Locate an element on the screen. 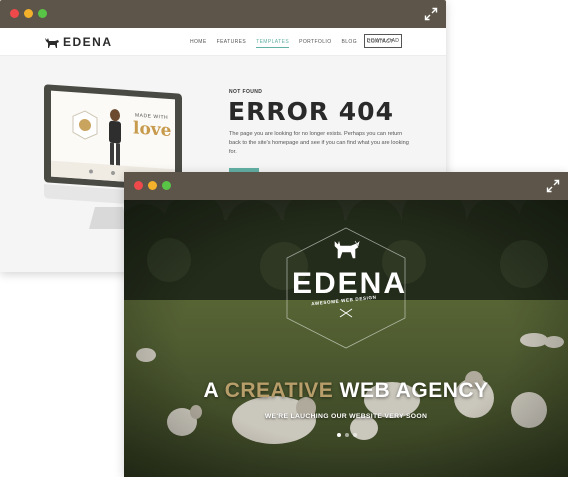 Image resolution: width=568 pixels, height=477 pixels. slider-pagination is located at coordinates (347, 435).